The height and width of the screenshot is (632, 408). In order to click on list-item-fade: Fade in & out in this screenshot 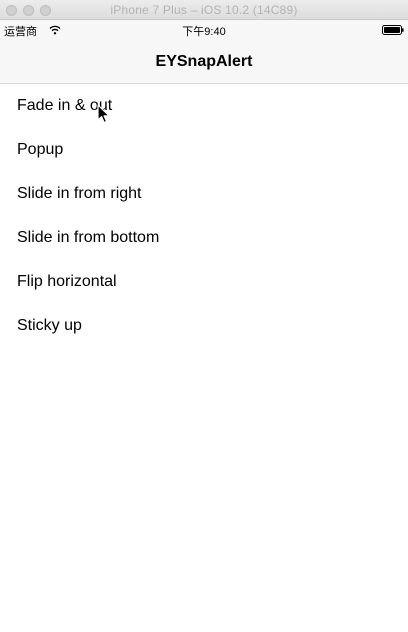, I will do `click(204, 106)`.